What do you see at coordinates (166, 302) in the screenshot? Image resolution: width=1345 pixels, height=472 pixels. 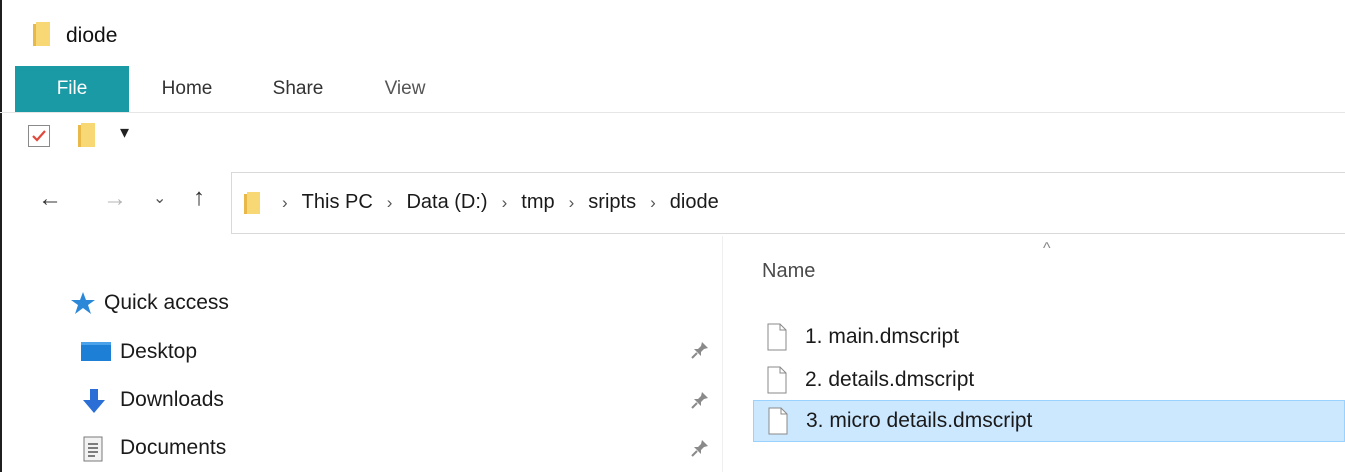 I see `nav-item-label: Quick access` at bounding box center [166, 302].